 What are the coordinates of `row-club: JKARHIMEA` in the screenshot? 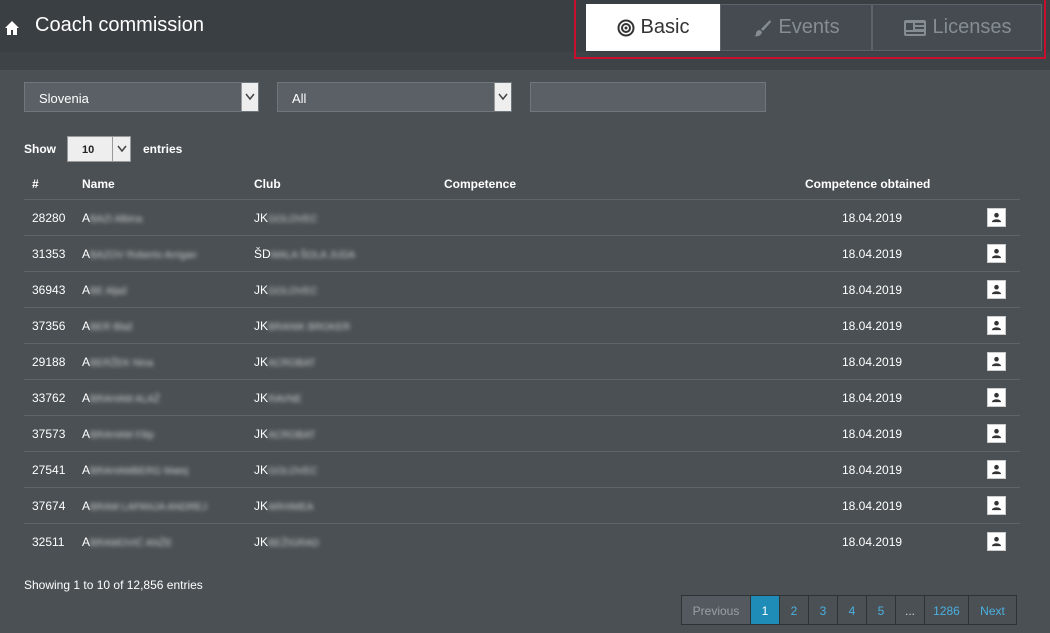 It's located at (284, 506).